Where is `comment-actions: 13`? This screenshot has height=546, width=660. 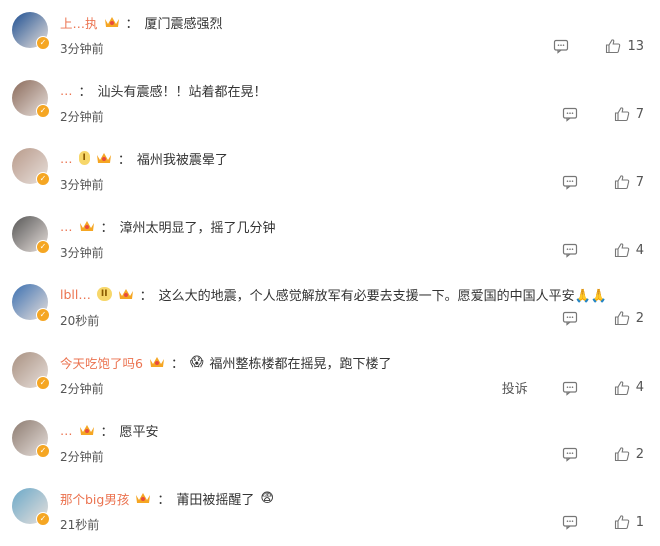 comment-actions: 13 is located at coordinates (598, 46).